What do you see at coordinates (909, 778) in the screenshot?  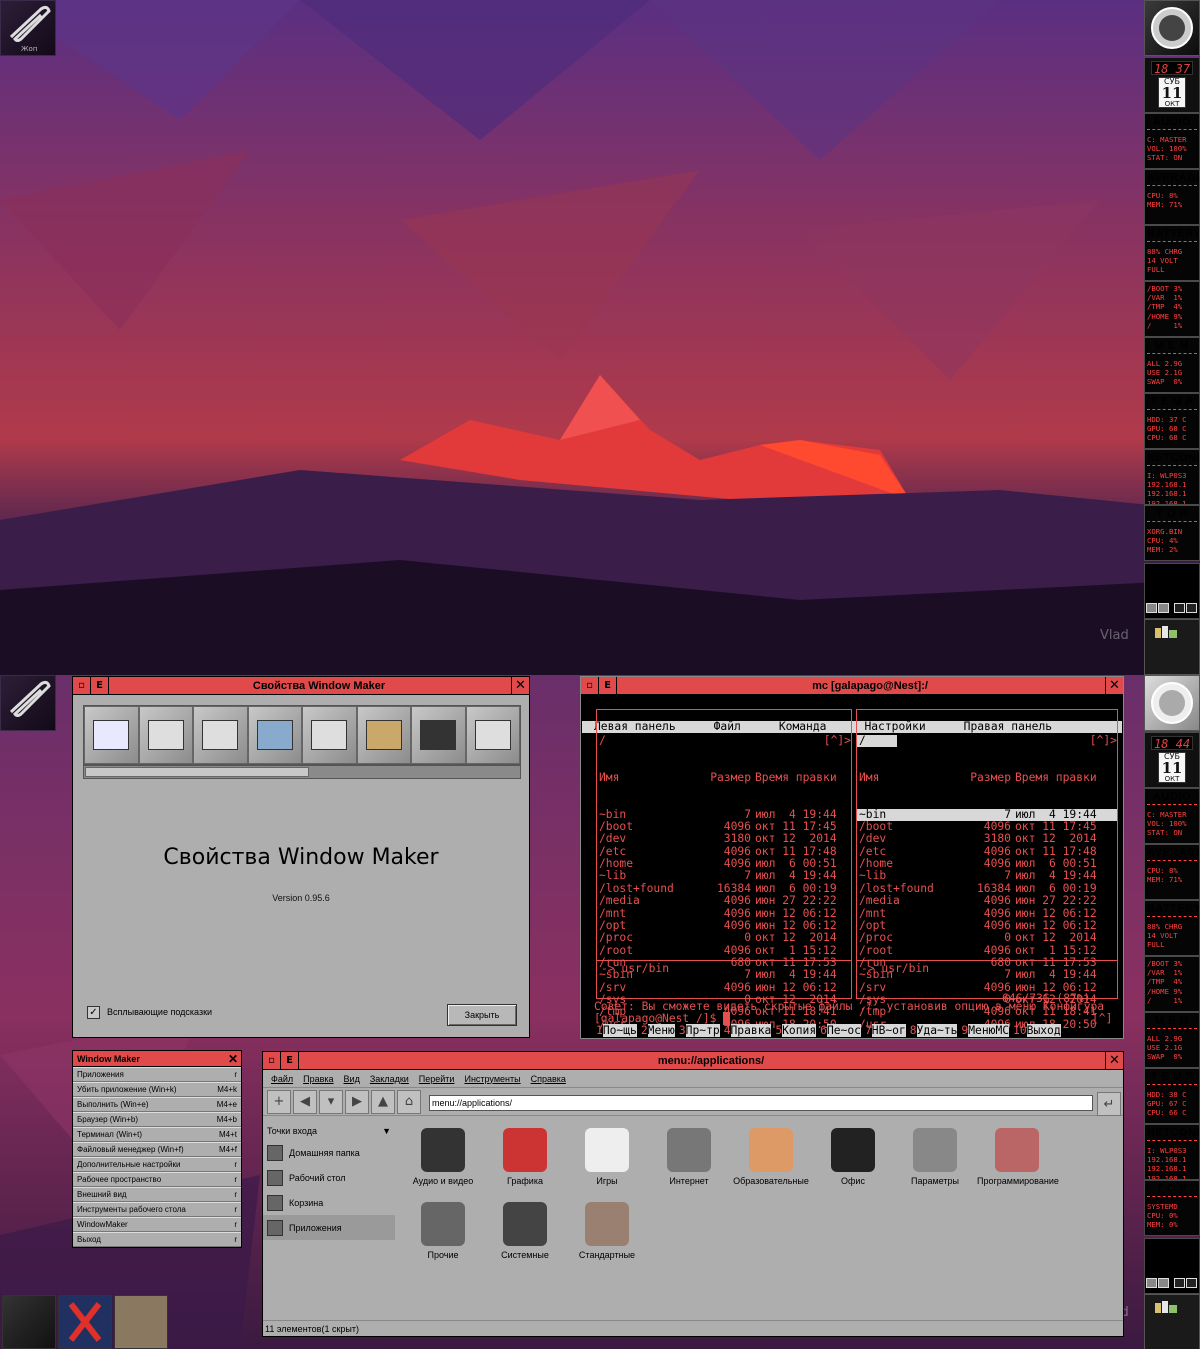 I see `col-name-right: Имя` at bounding box center [909, 778].